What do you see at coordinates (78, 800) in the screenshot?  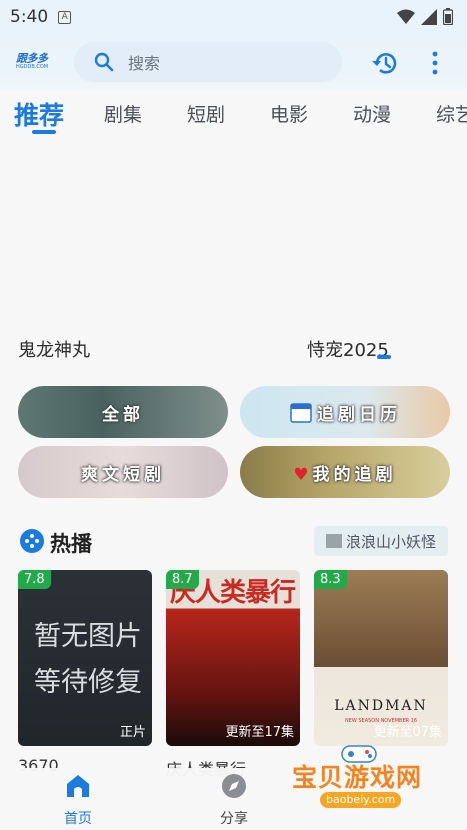 I see `nav-home: 首页` at bounding box center [78, 800].